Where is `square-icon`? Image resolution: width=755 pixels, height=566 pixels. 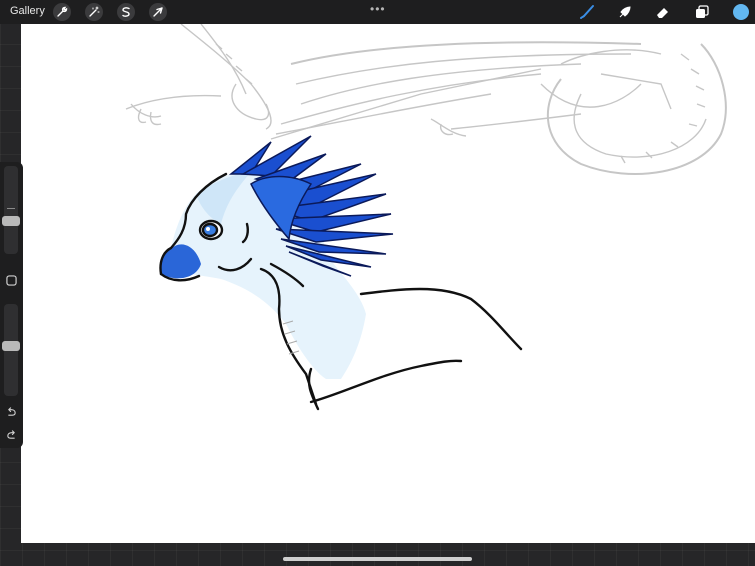
square-icon is located at coordinates (11, 280).